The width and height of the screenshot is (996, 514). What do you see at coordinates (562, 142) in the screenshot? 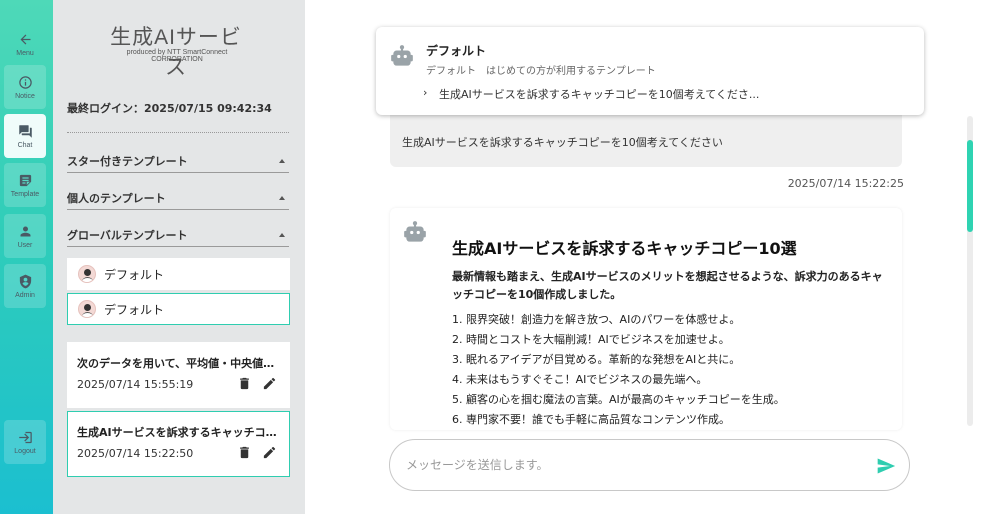
I see `user-message-text: 生成AIサービスを訴求するキャッチコピーを10個考えてください` at bounding box center [562, 142].